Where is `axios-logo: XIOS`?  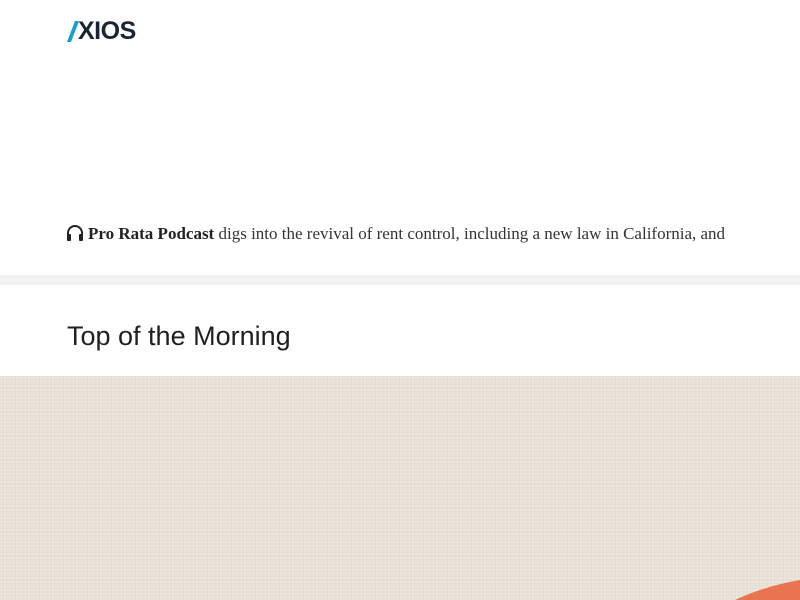 axios-logo: XIOS is located at coordinates (101, 31).